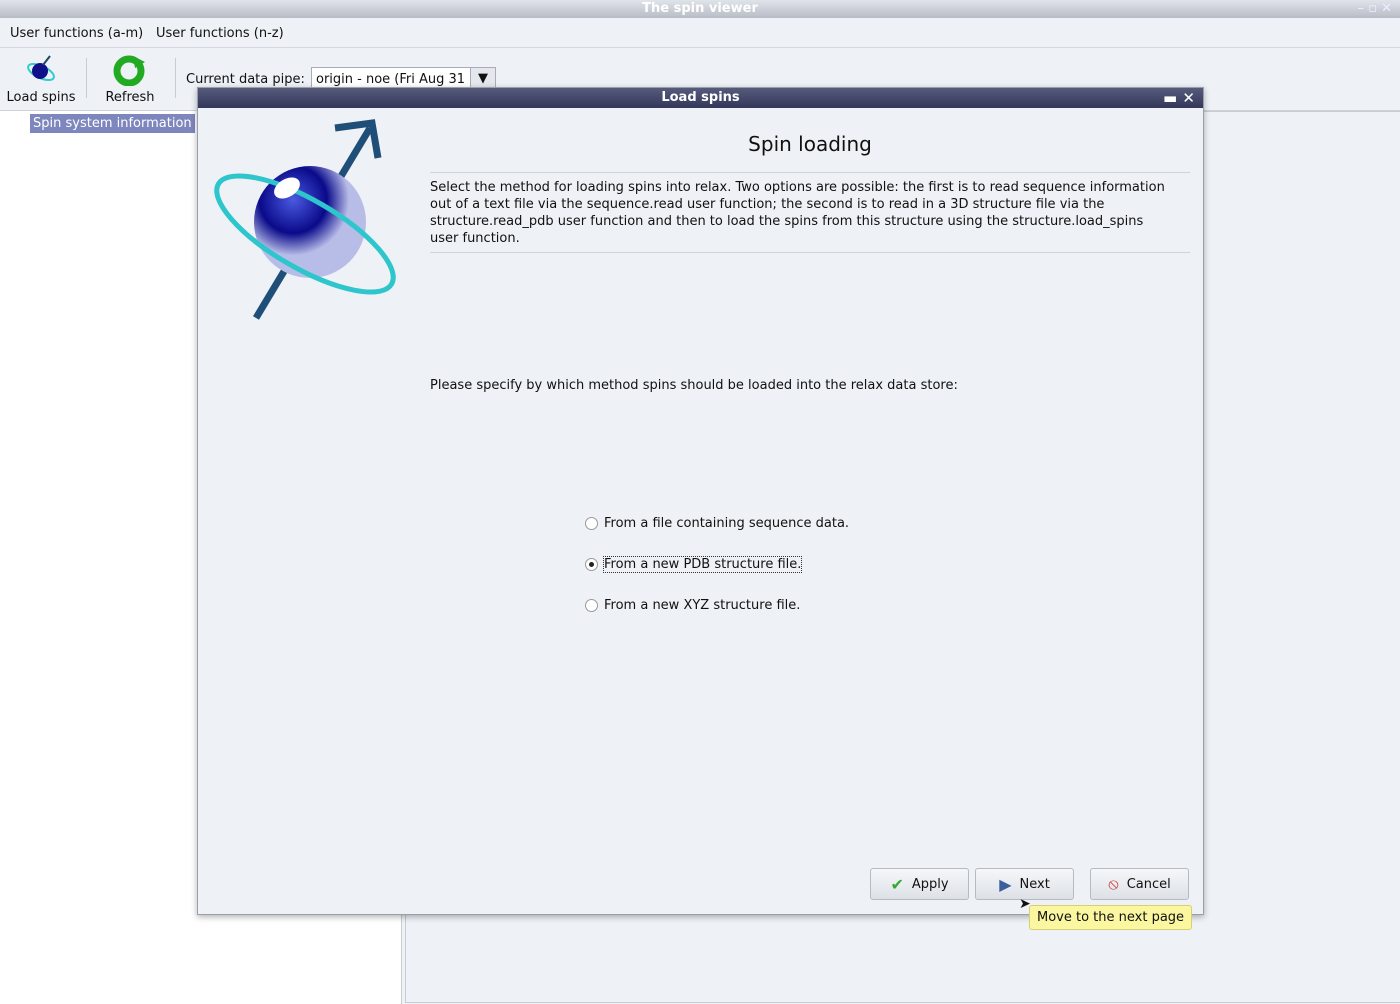 Image resolution: width=1400 pixels, height=1004 pixels. What do you see at coordinates (702, 564) in the screenshot?
I see `radio-label: From a new PDB structure file.` at bounding box center [702, 564].